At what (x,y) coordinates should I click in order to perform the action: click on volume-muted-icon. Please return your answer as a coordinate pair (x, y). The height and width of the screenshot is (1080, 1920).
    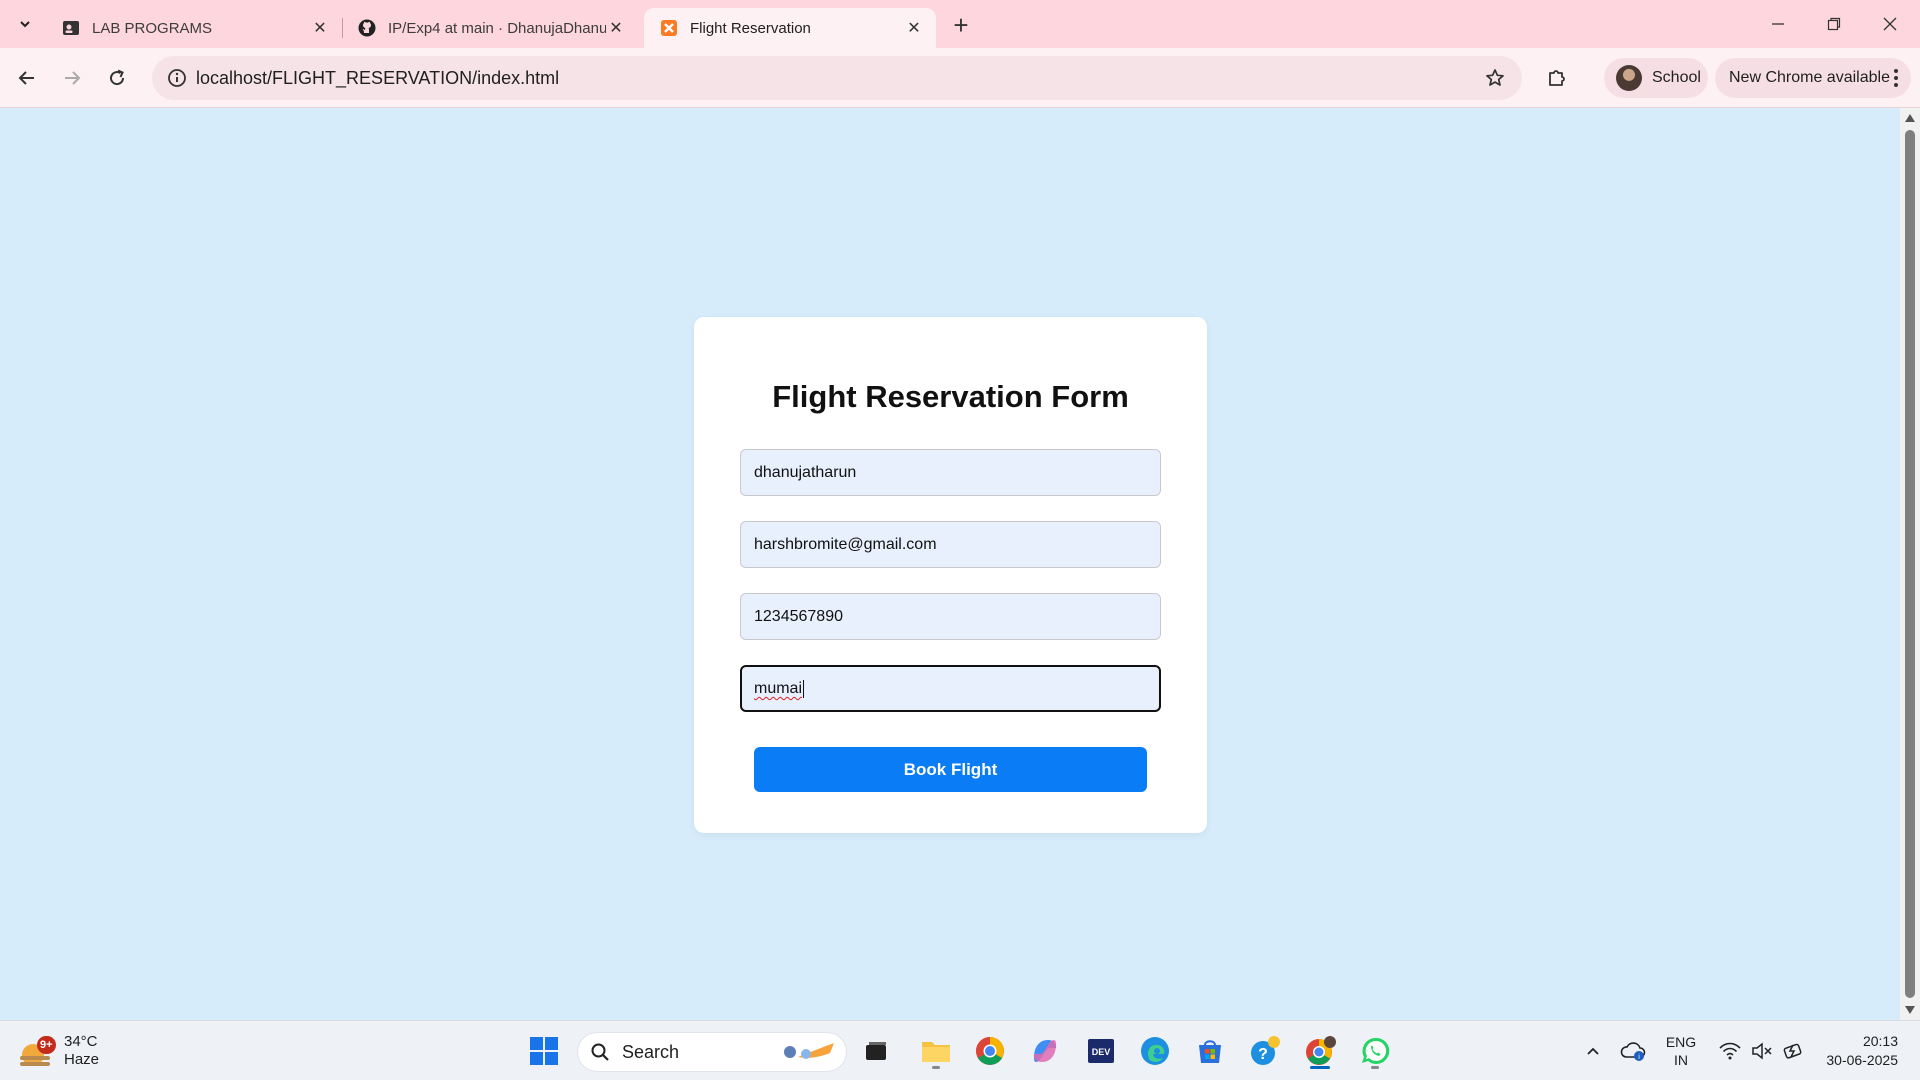
    Looking at the image, I should click on (1762, 1051).